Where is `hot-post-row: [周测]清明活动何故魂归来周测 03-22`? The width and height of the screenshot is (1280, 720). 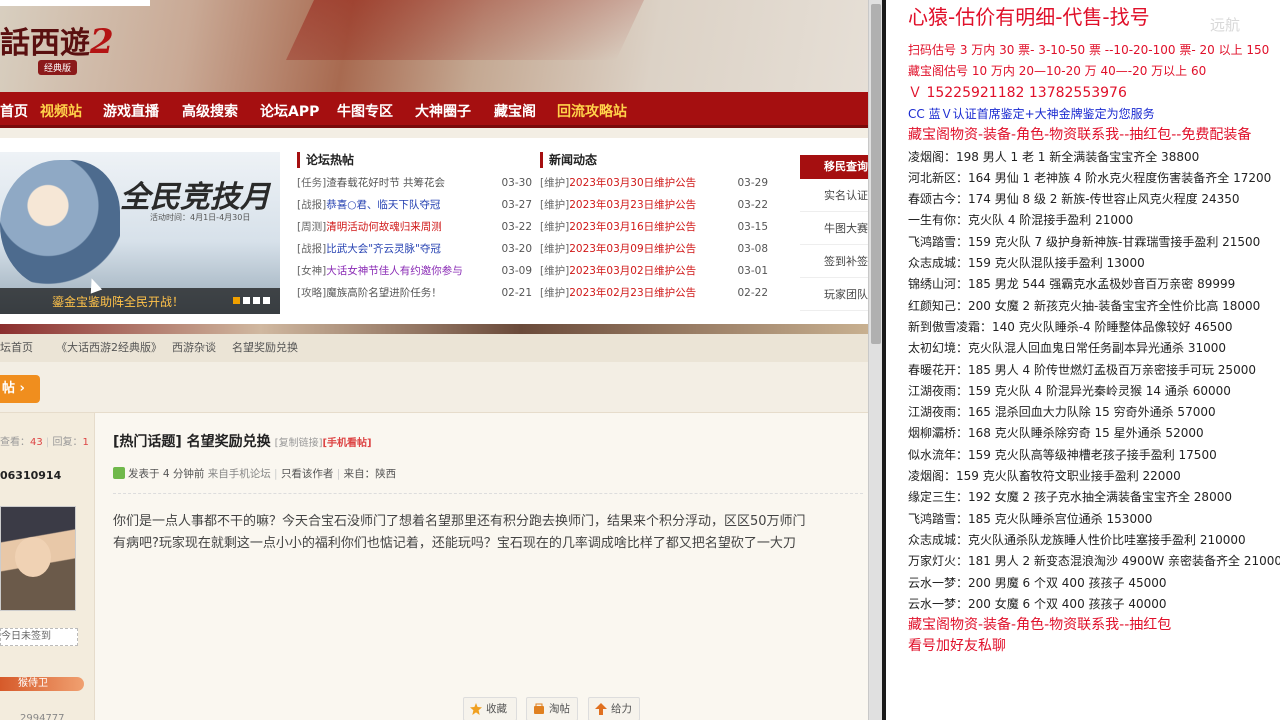
hot-post-row: [周测]清明活动何故魂归来周测 03-22 is located at coordinates (414, 227).